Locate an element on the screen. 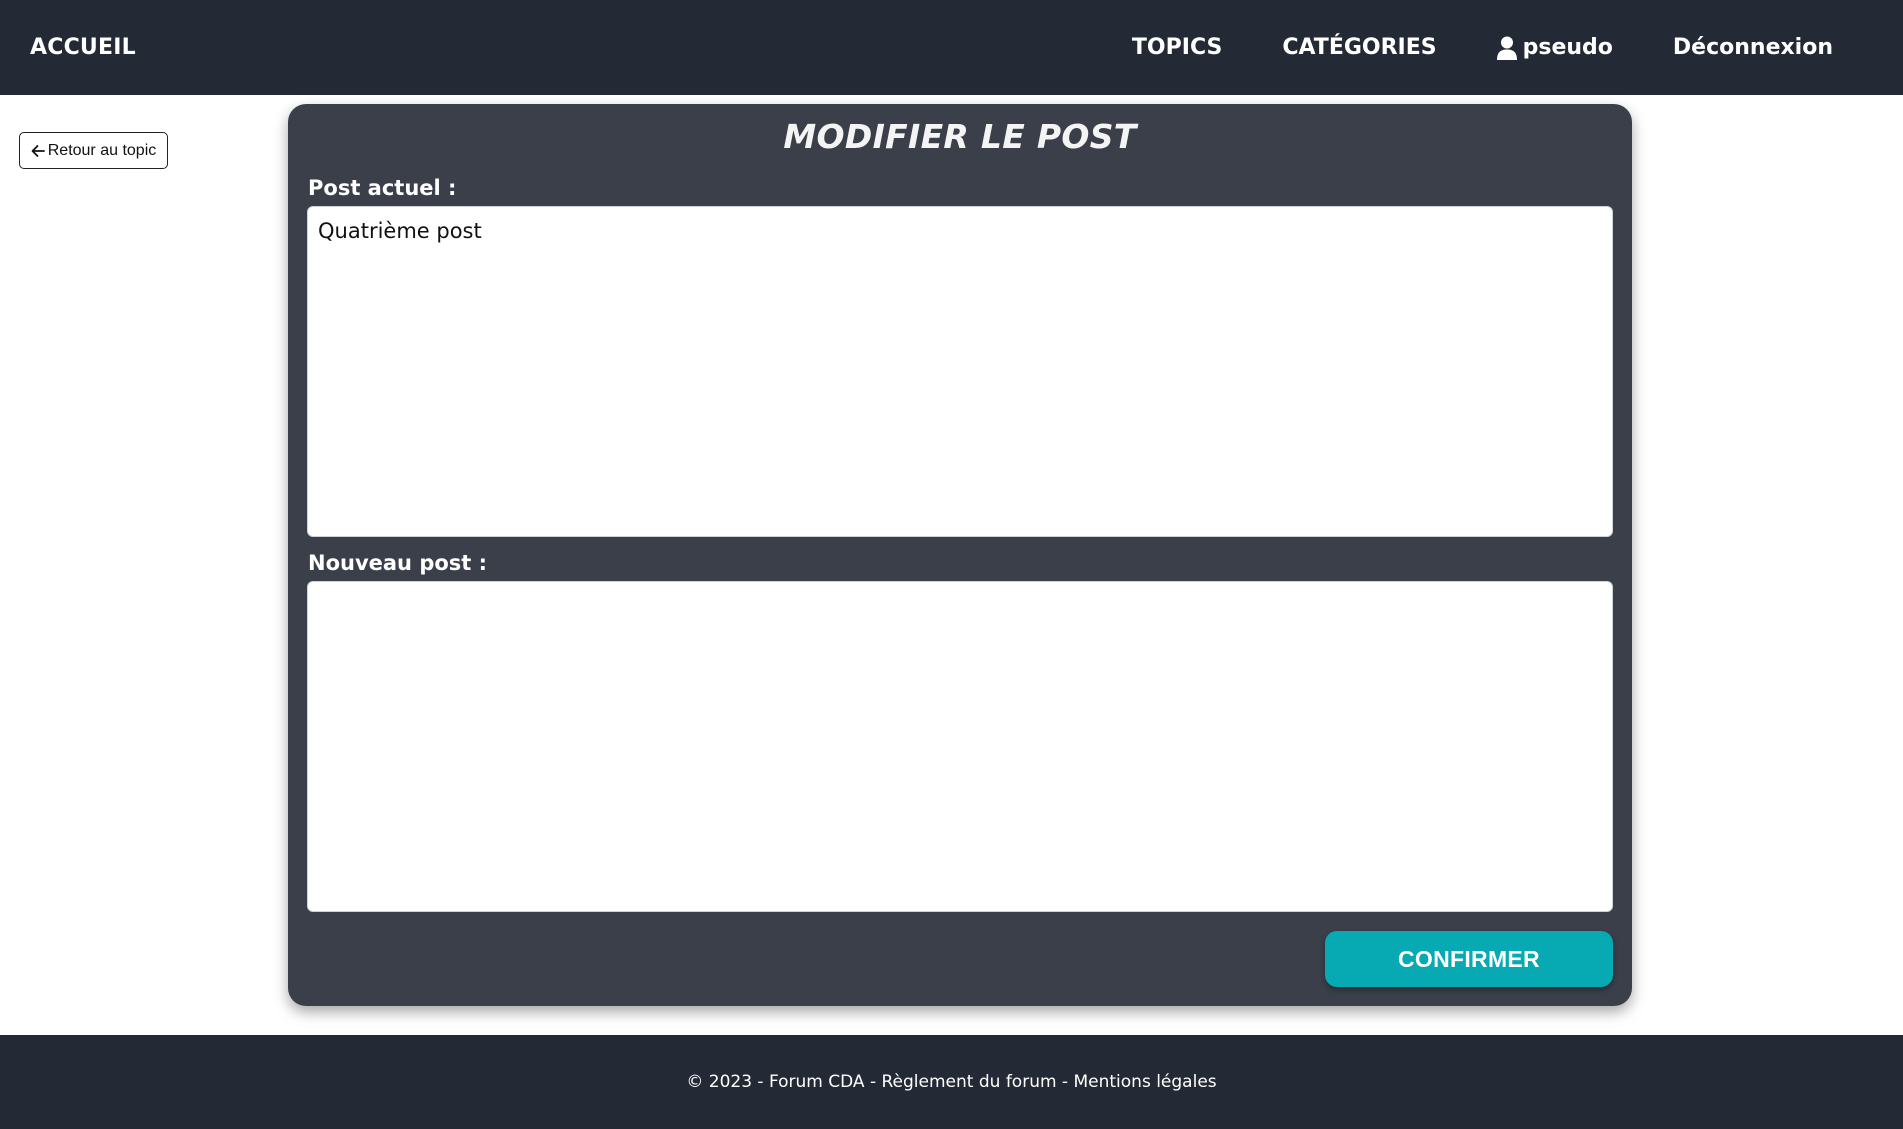  nav-home-link: ACCUEIL is located at coordinates (83, 47).